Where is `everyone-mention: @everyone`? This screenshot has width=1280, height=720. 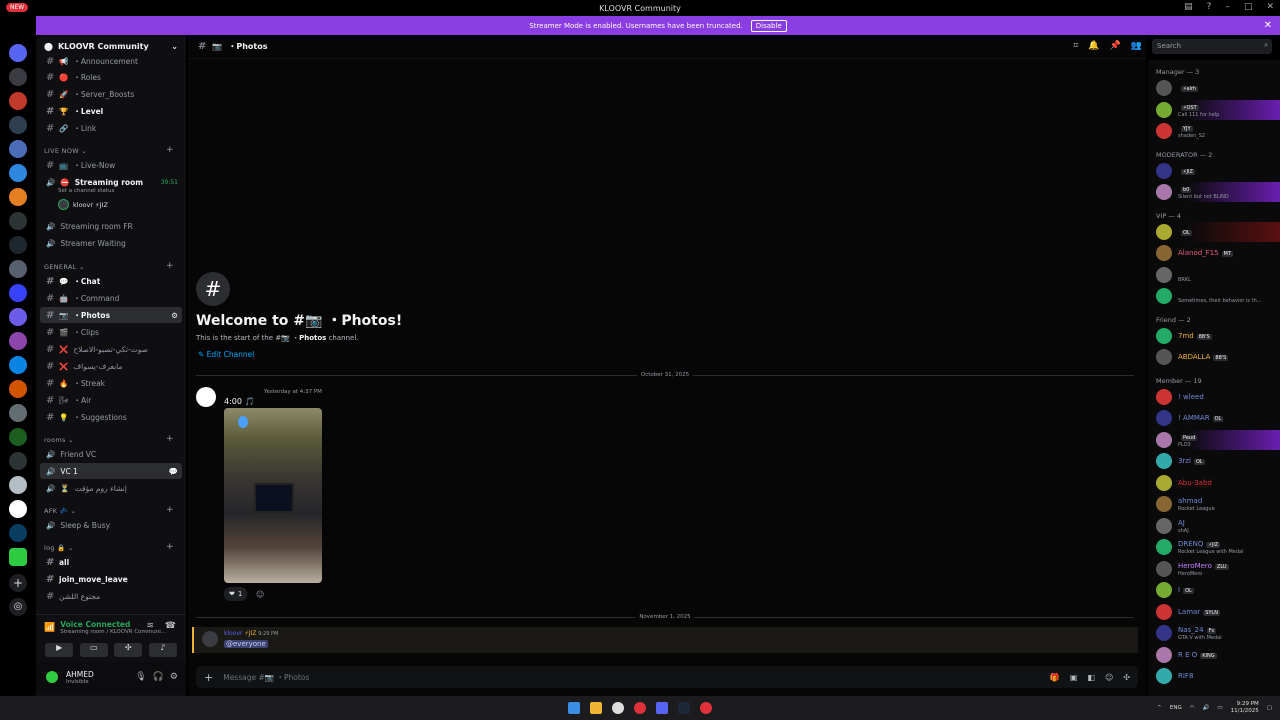
everyone-mention: @everyone is located at coordinates (246, 644).